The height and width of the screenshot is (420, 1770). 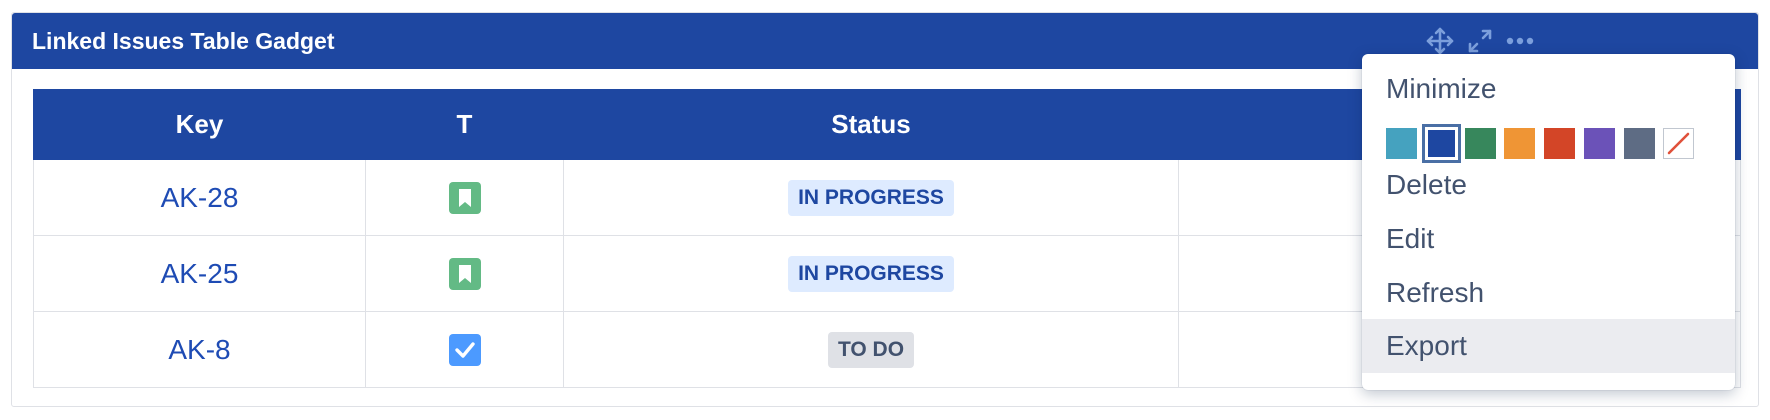 What do you see at coordinates (1548, 346) in the screenshot?
I see `export-menu-item: Export` at bounding box center [1548, 346].